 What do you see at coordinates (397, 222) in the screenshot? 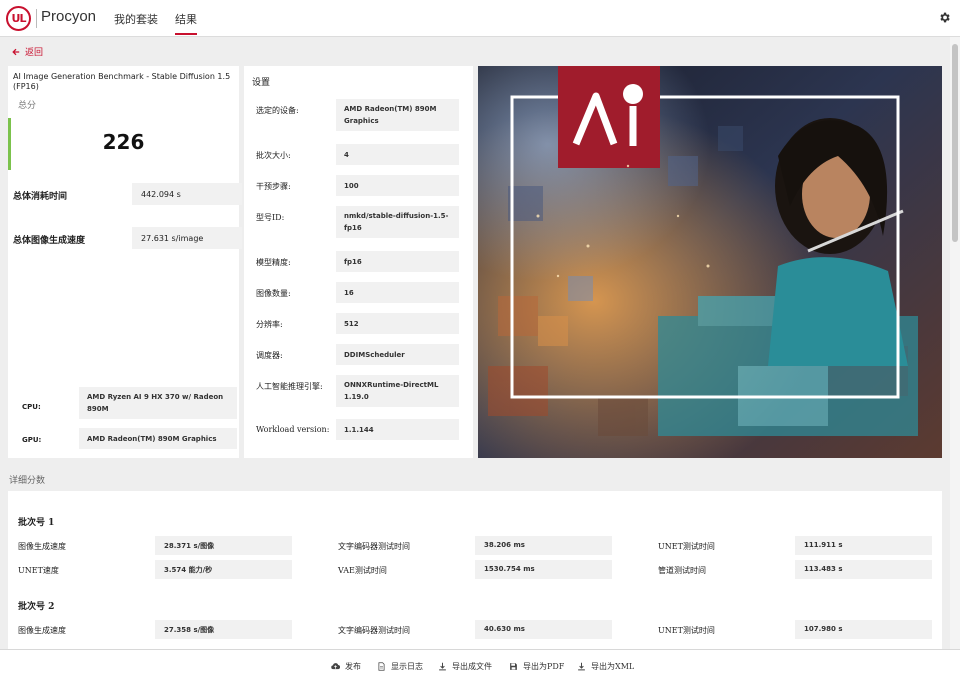
I see `setting-value: nmkd/stable-diffusion-1.5-fp16` at bounding box center [397, 222].